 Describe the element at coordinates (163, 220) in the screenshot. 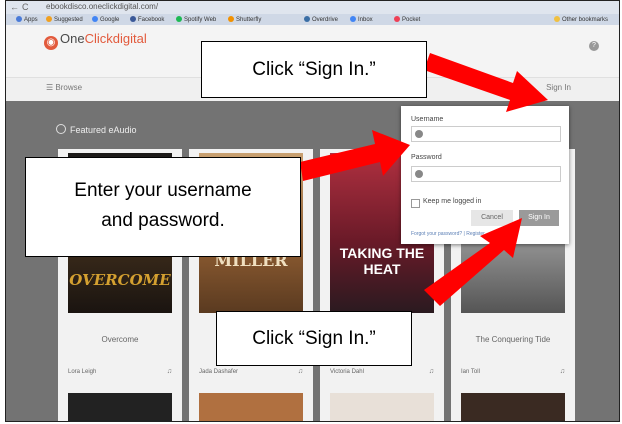

I see `callout-line-2: and password.` at that location.